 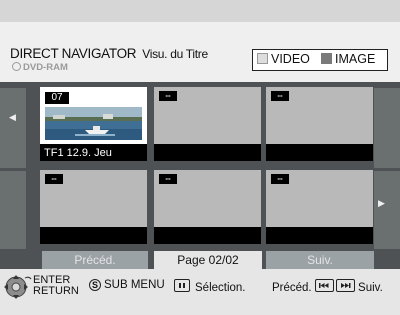 What do you see at coordinates (45, 67) in the screenshot?
I see `disc-label: DVD-RAM` at bounding box center [45, 67].